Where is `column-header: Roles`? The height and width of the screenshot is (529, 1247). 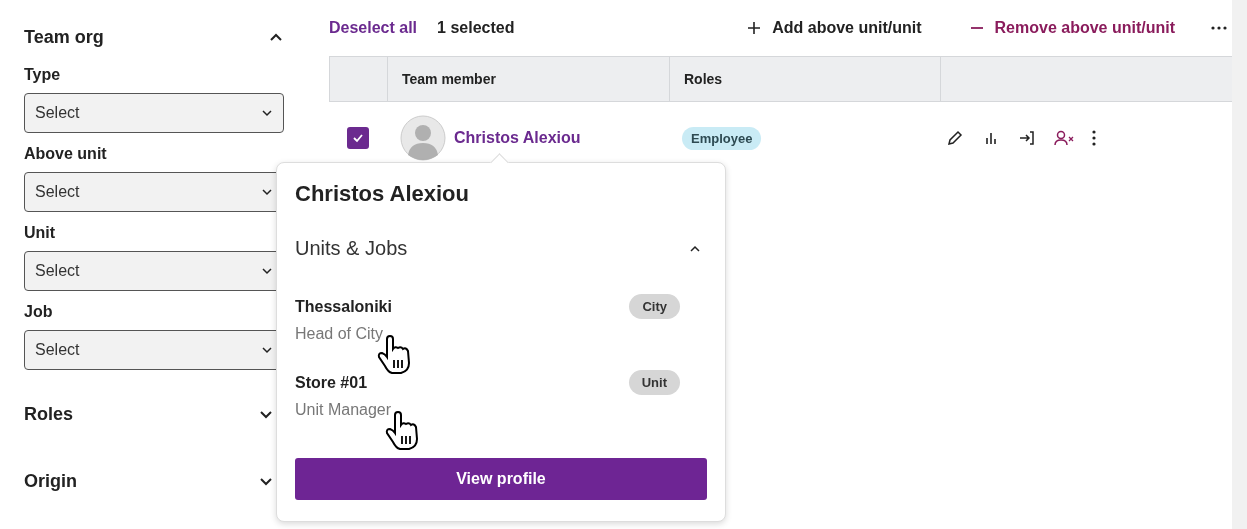
column-header: Roles is located at coordinates (703, 79).